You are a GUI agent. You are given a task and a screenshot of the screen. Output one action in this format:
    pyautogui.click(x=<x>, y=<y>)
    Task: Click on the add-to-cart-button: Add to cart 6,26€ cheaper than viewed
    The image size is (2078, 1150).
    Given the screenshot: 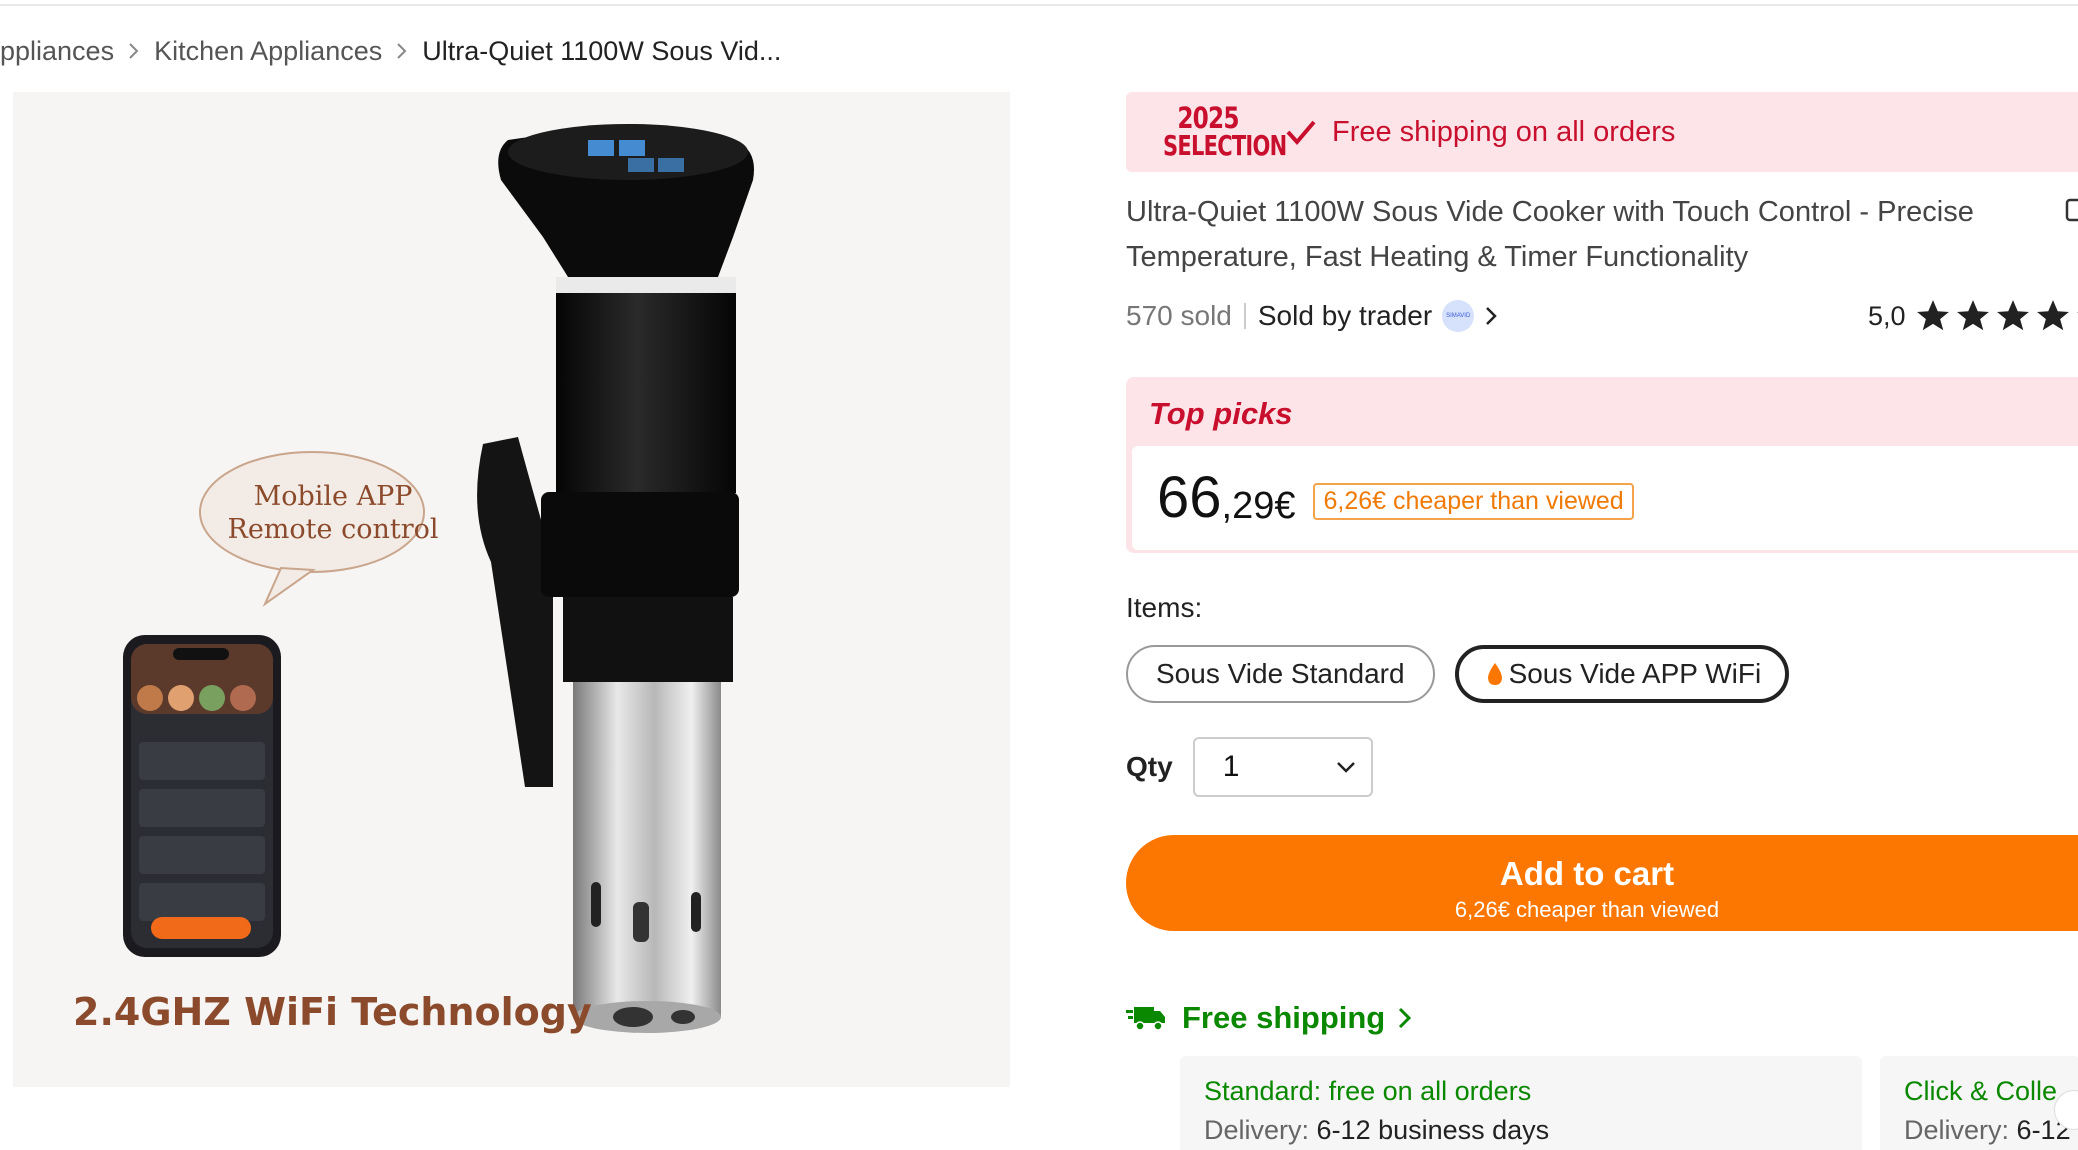 What is the action you would take?
    pyautogui.click(x=1602, y=883)
    